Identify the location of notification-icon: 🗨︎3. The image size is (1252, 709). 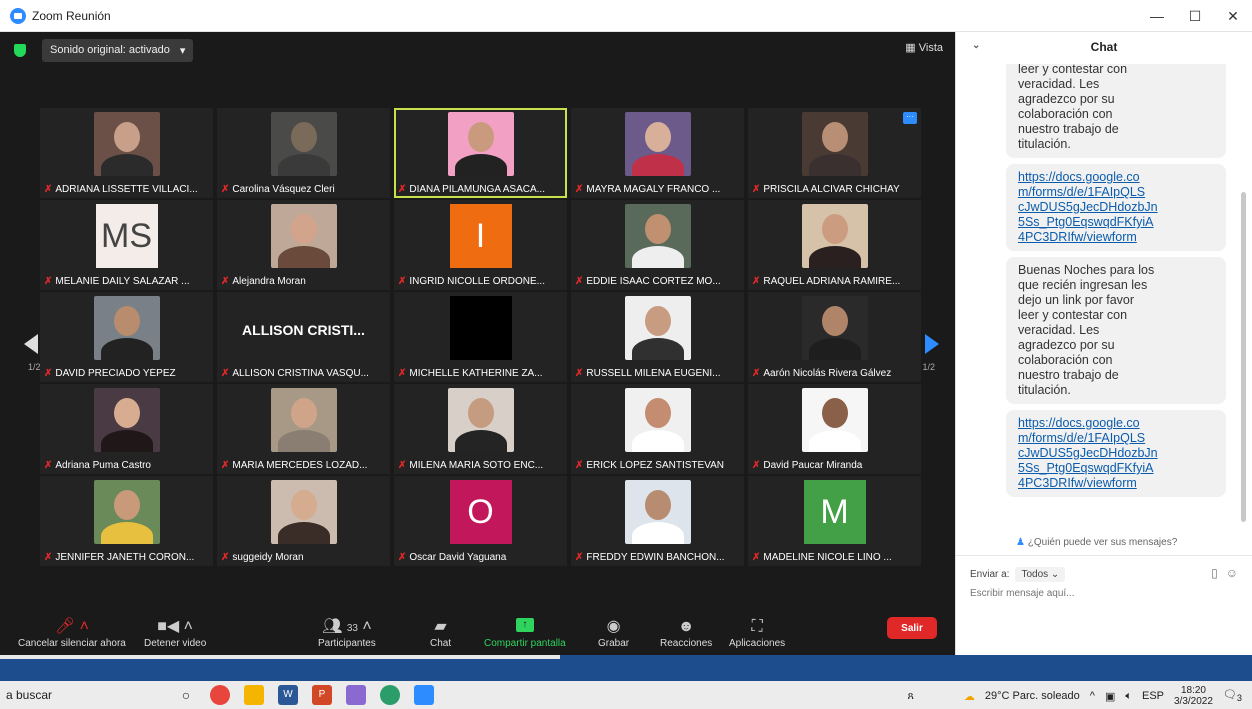
(1232, 695).